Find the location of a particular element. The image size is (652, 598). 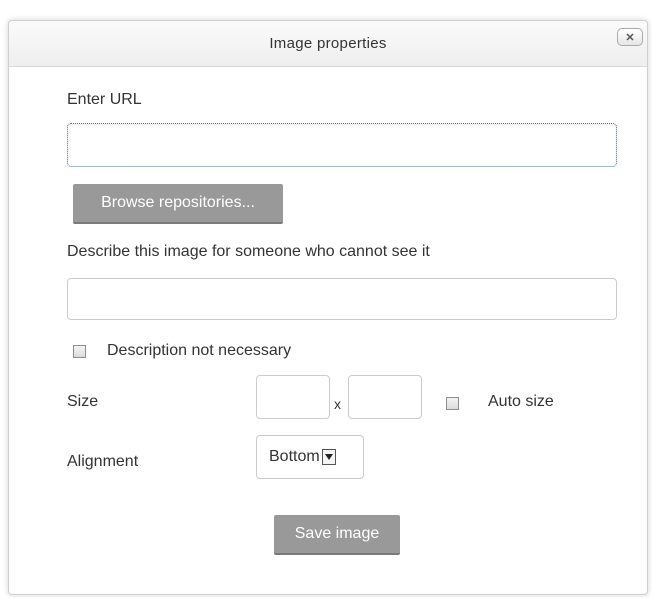

dialog-title: Image properties is located at coordinates (328, 43).